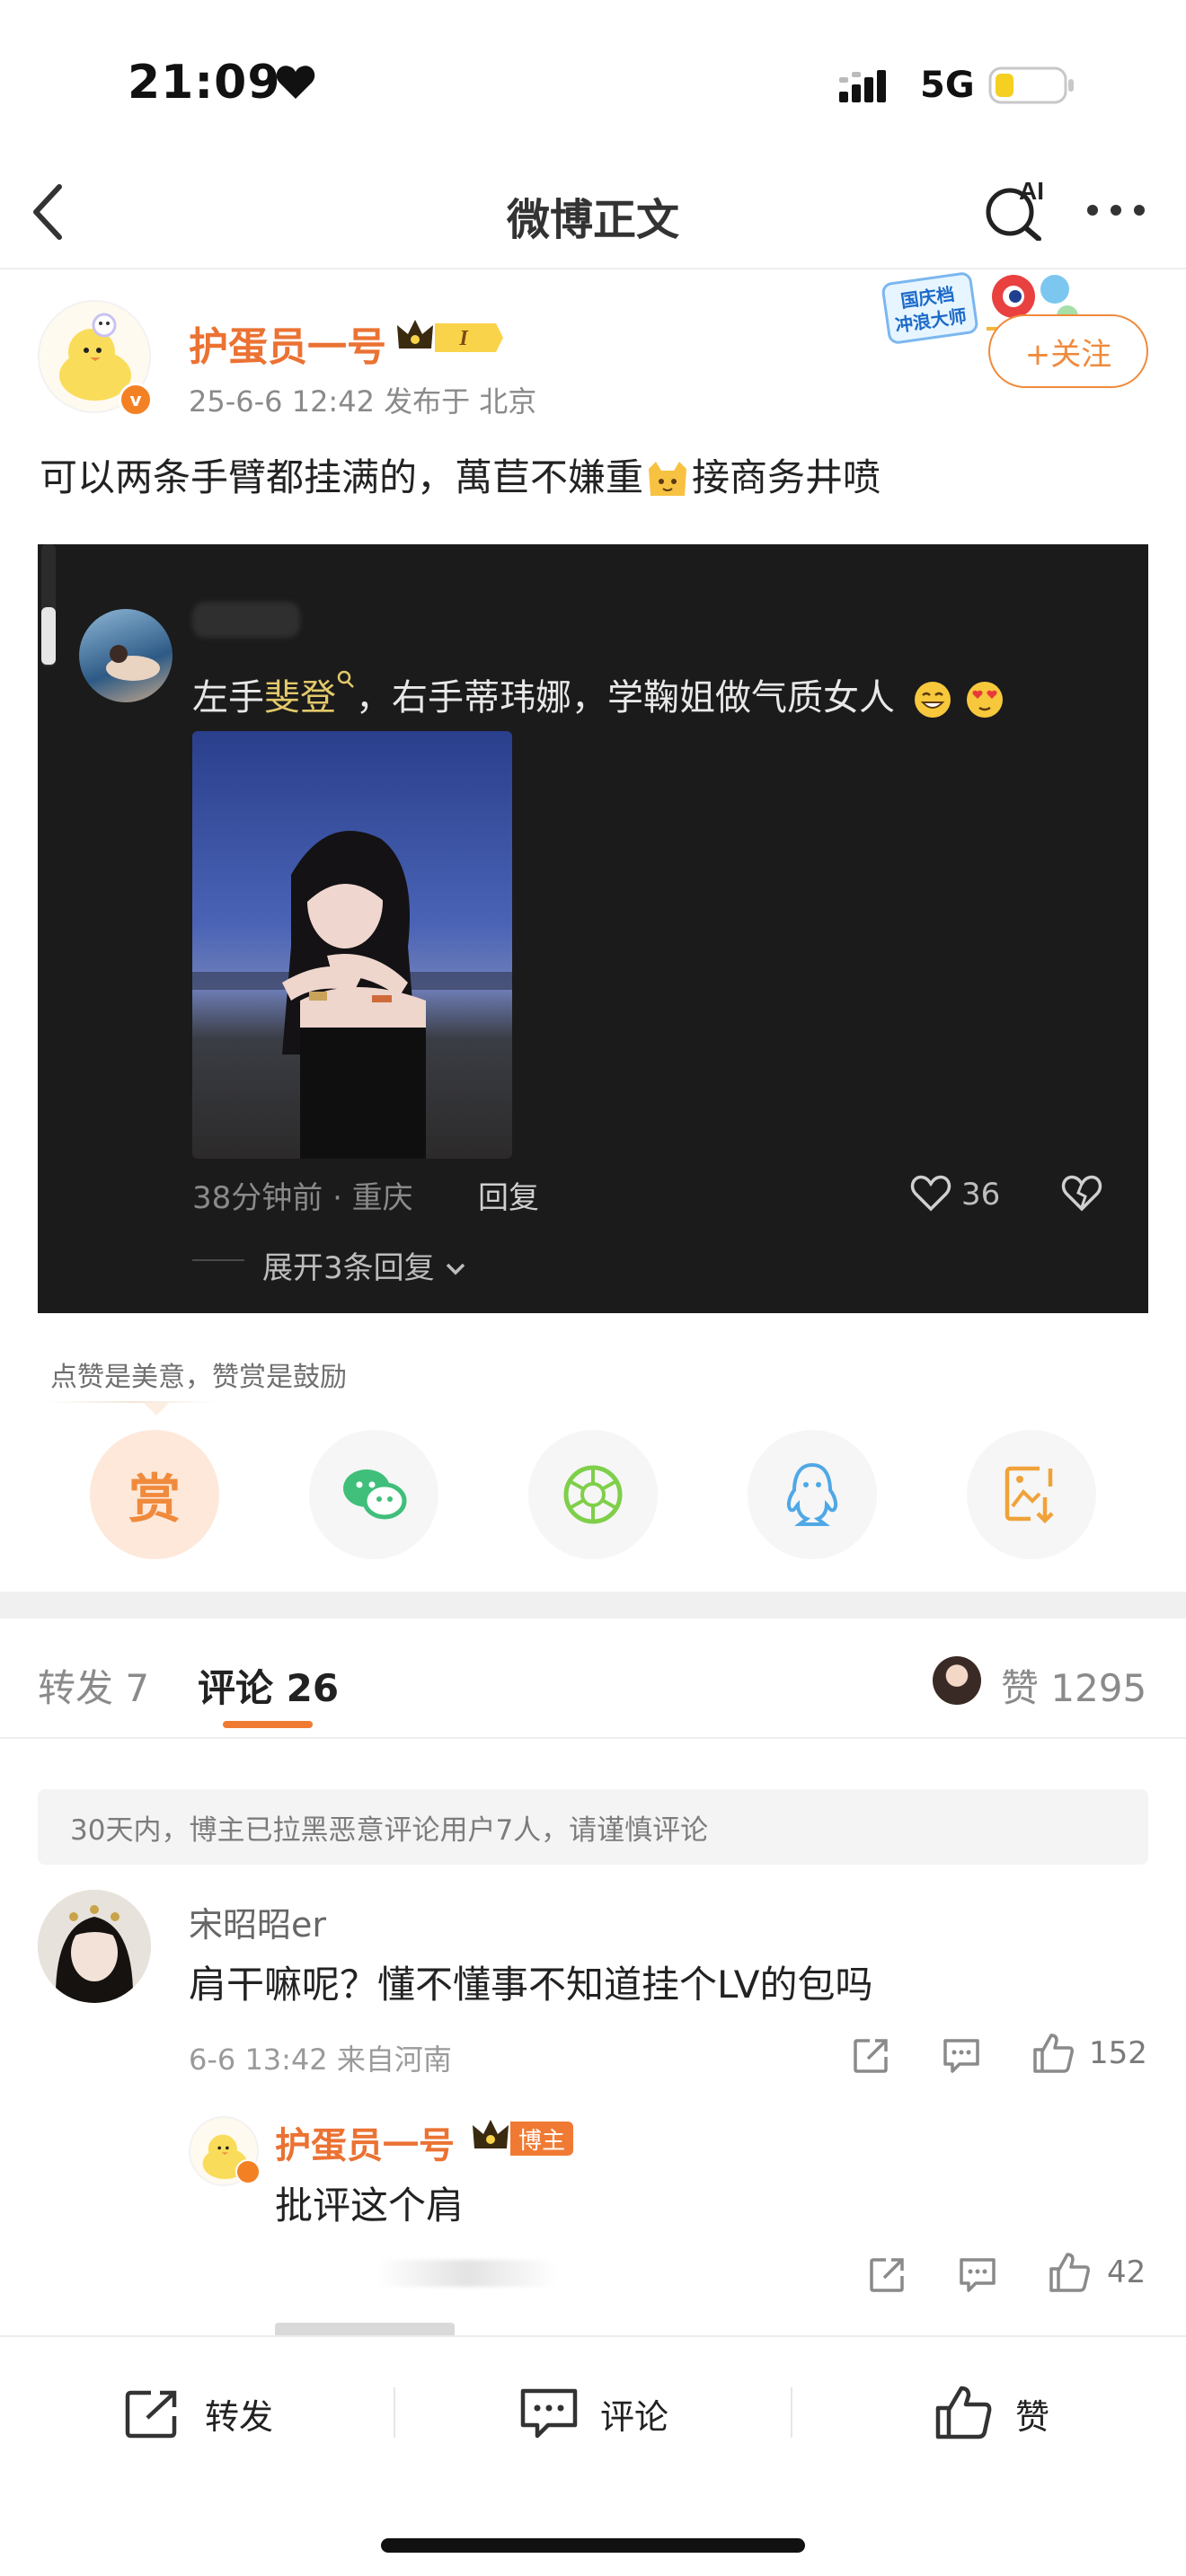 The height and width of the screenshot is (2576, 1186). I want to click on heart-eyes-emoji-icon, so click(985, 700).